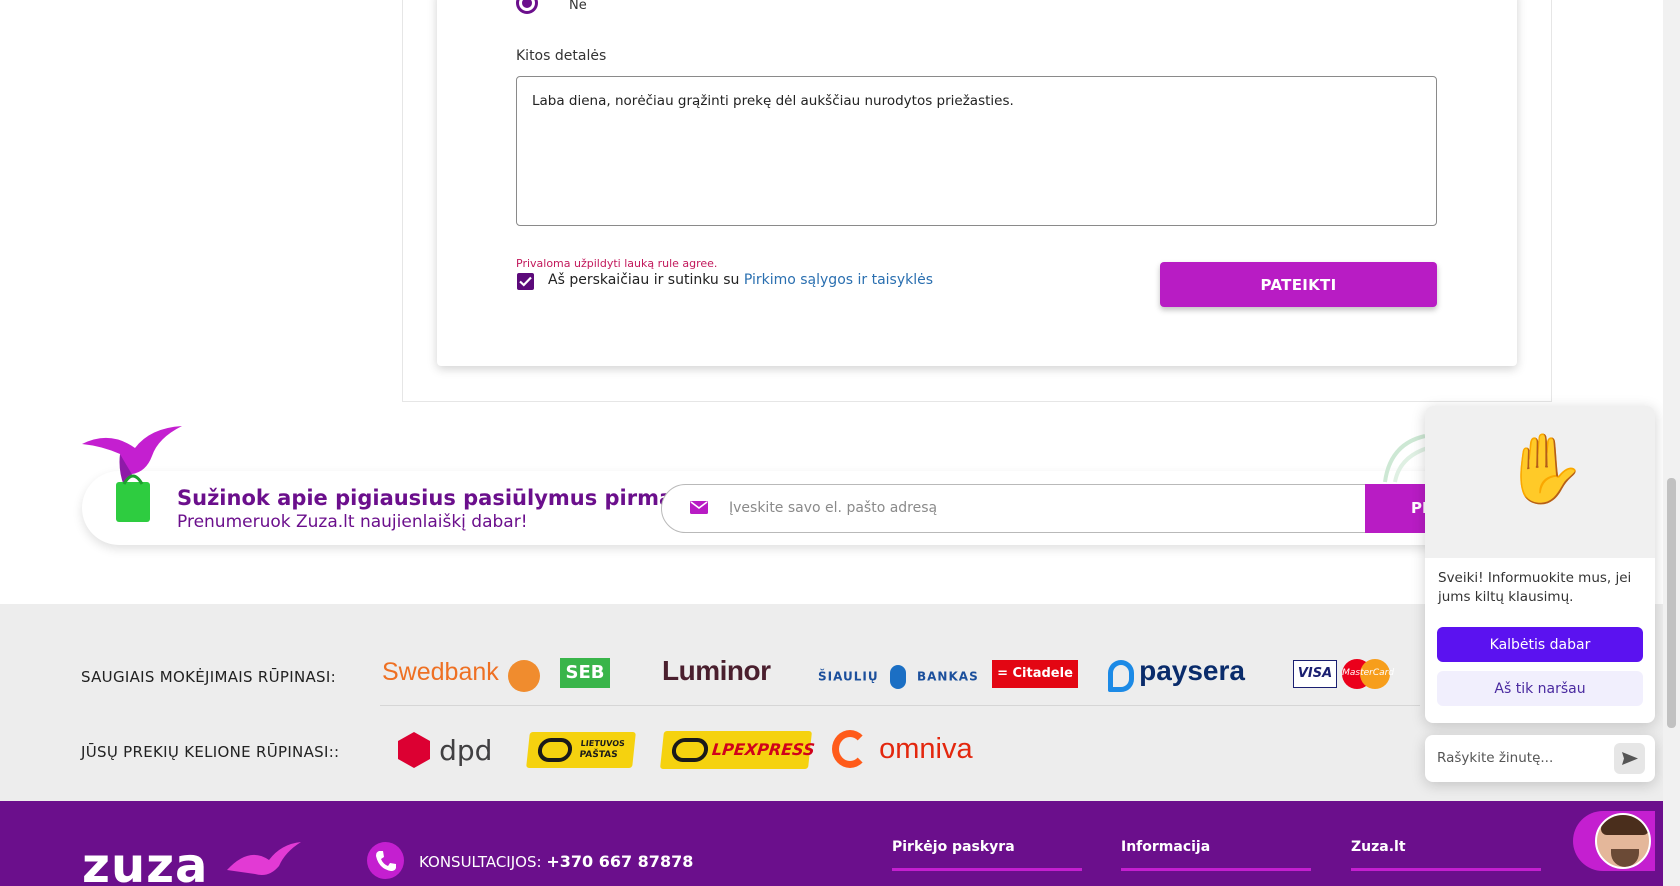 This screenshot has height=886, width=1680. I want to click on email-field: Įveskite savo el. pašto adresą, so click(1021, 508).